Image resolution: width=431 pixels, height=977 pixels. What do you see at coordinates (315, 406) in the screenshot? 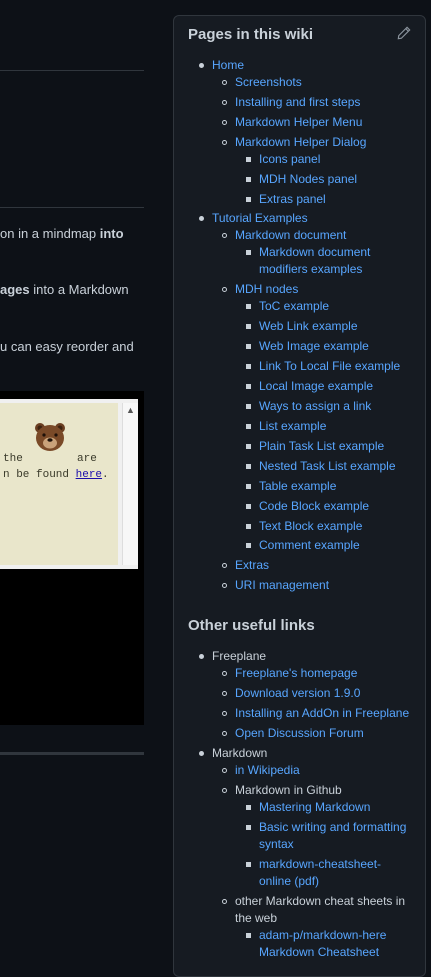
I see `sidebar-item-assign-link: Ways to assign a link` at bounding box center [315, 406].